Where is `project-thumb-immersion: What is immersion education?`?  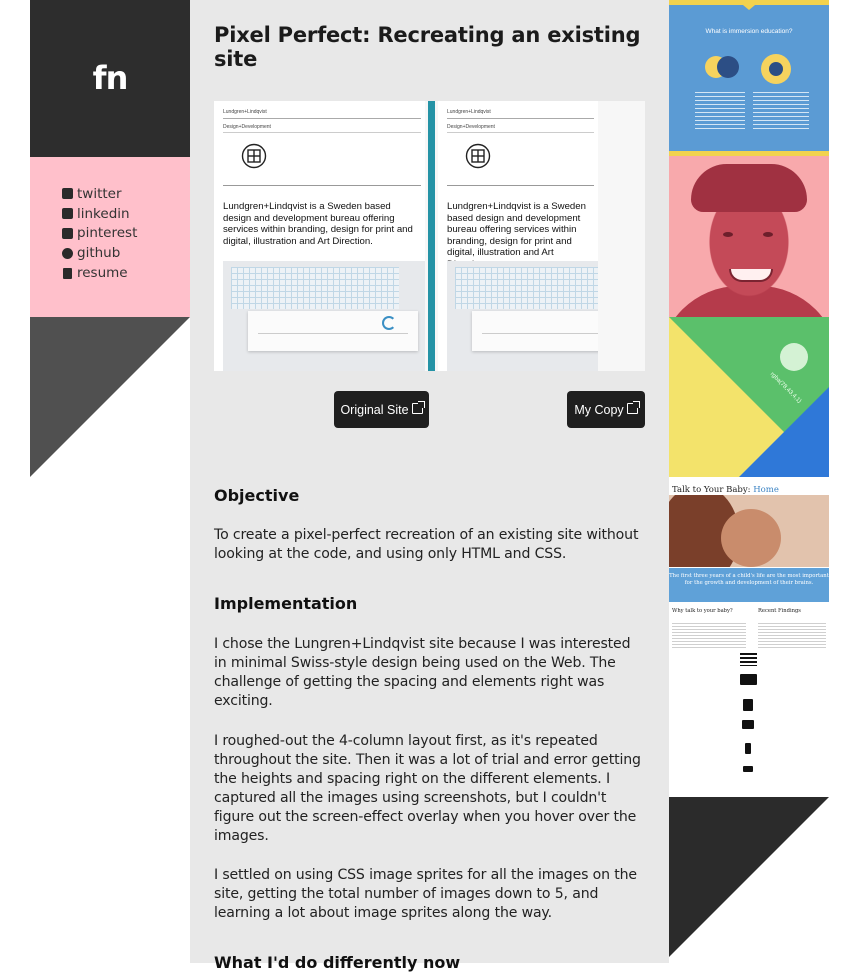
project-thumb-immersion: What is immersion education? is located at coordinates (749, 78).